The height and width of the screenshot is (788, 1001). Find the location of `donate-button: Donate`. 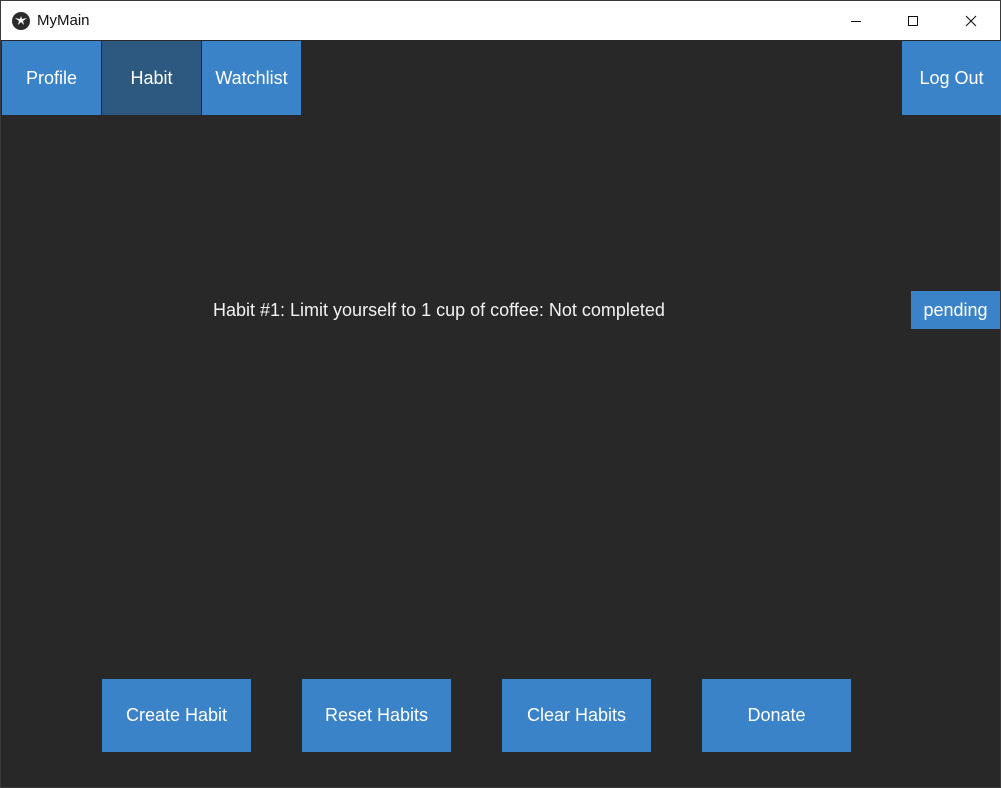

donate-button: Donate is located at coordinates (776, 715).